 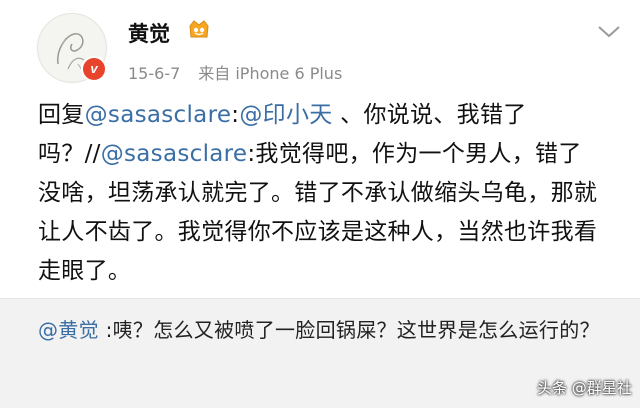 What do you see at coordinates (68, 330) in the screenshot?
I see `mention-link: @黄觉` at bounding box center [68, 330].